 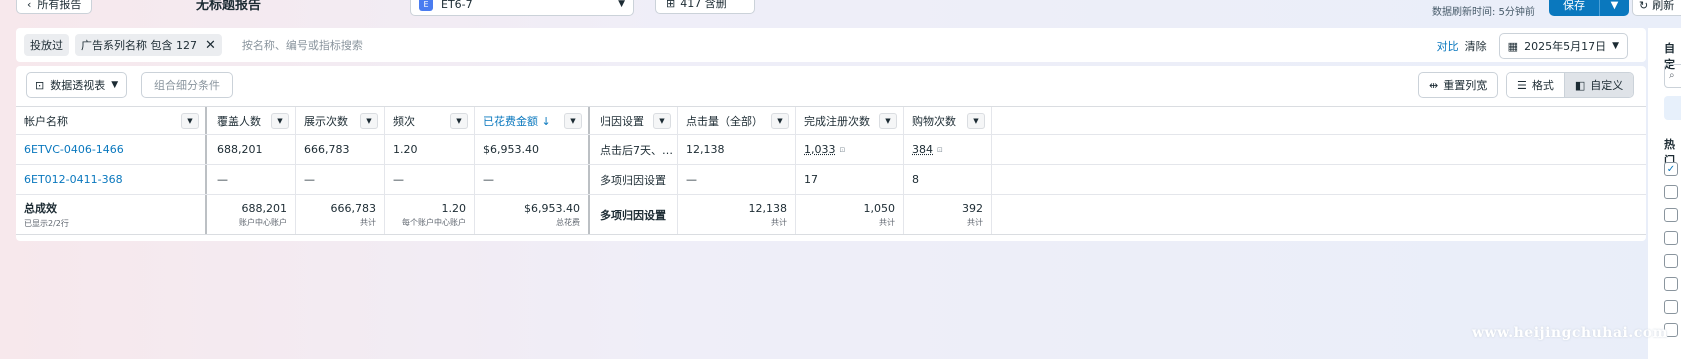 I want to click on column-header: 覆盖人数 ▼, so click(x=252, y=120).